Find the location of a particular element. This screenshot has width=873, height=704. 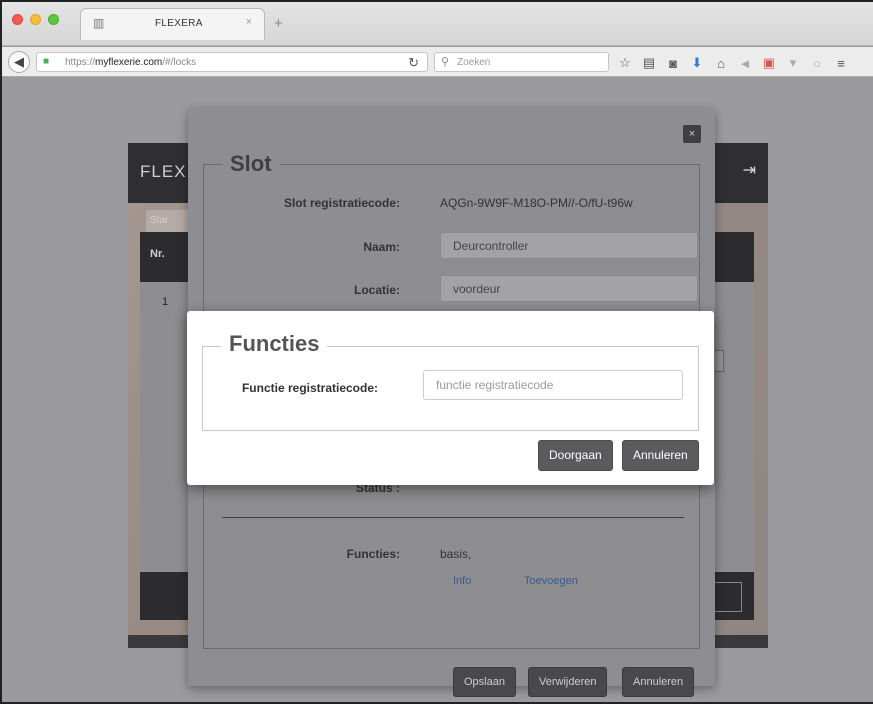

page-favicon-icon: ▥ is located at coordinates (99, 23).